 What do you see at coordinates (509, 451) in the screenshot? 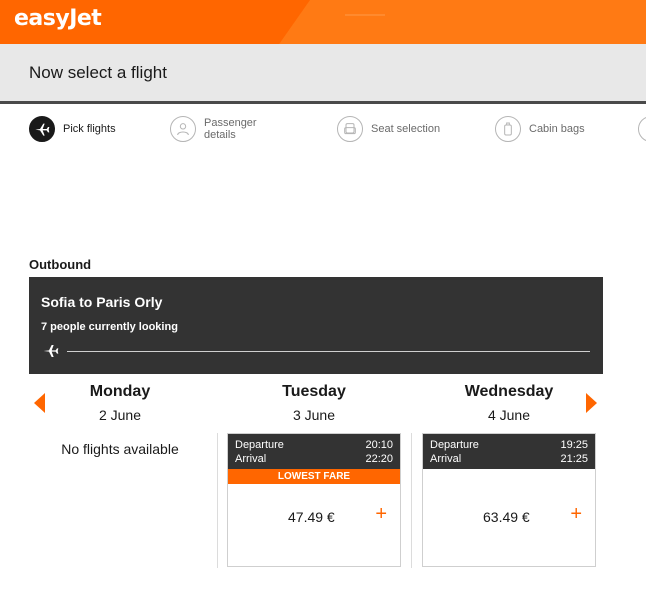
I see `flight-times: Departure 19:25 Arrival 21:25` at bounding box center [509, 451].